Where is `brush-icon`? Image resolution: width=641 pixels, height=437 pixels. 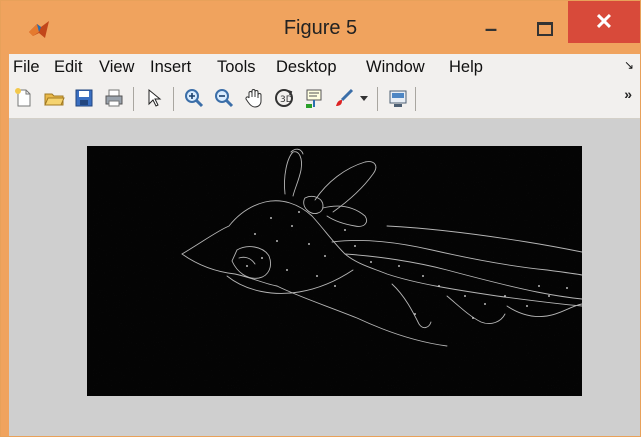 brush-icon is located at coordinates (344, 98).